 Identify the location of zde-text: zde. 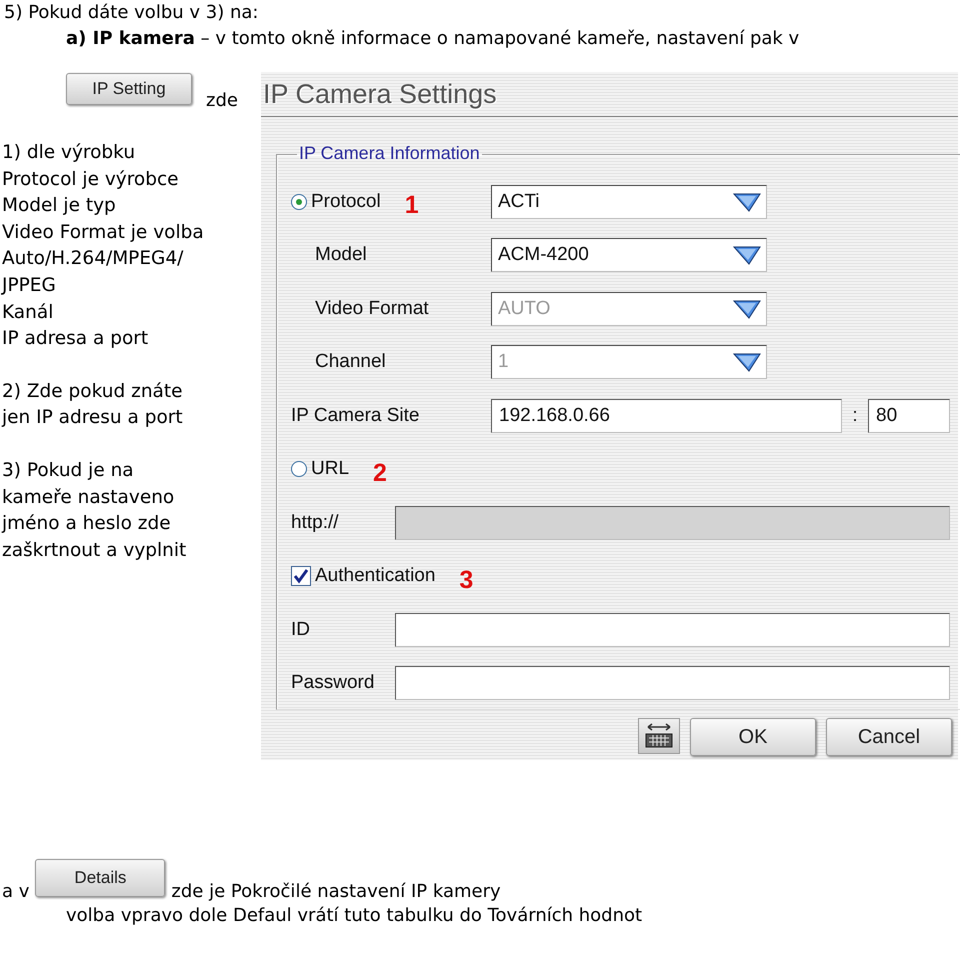
(222, 101).